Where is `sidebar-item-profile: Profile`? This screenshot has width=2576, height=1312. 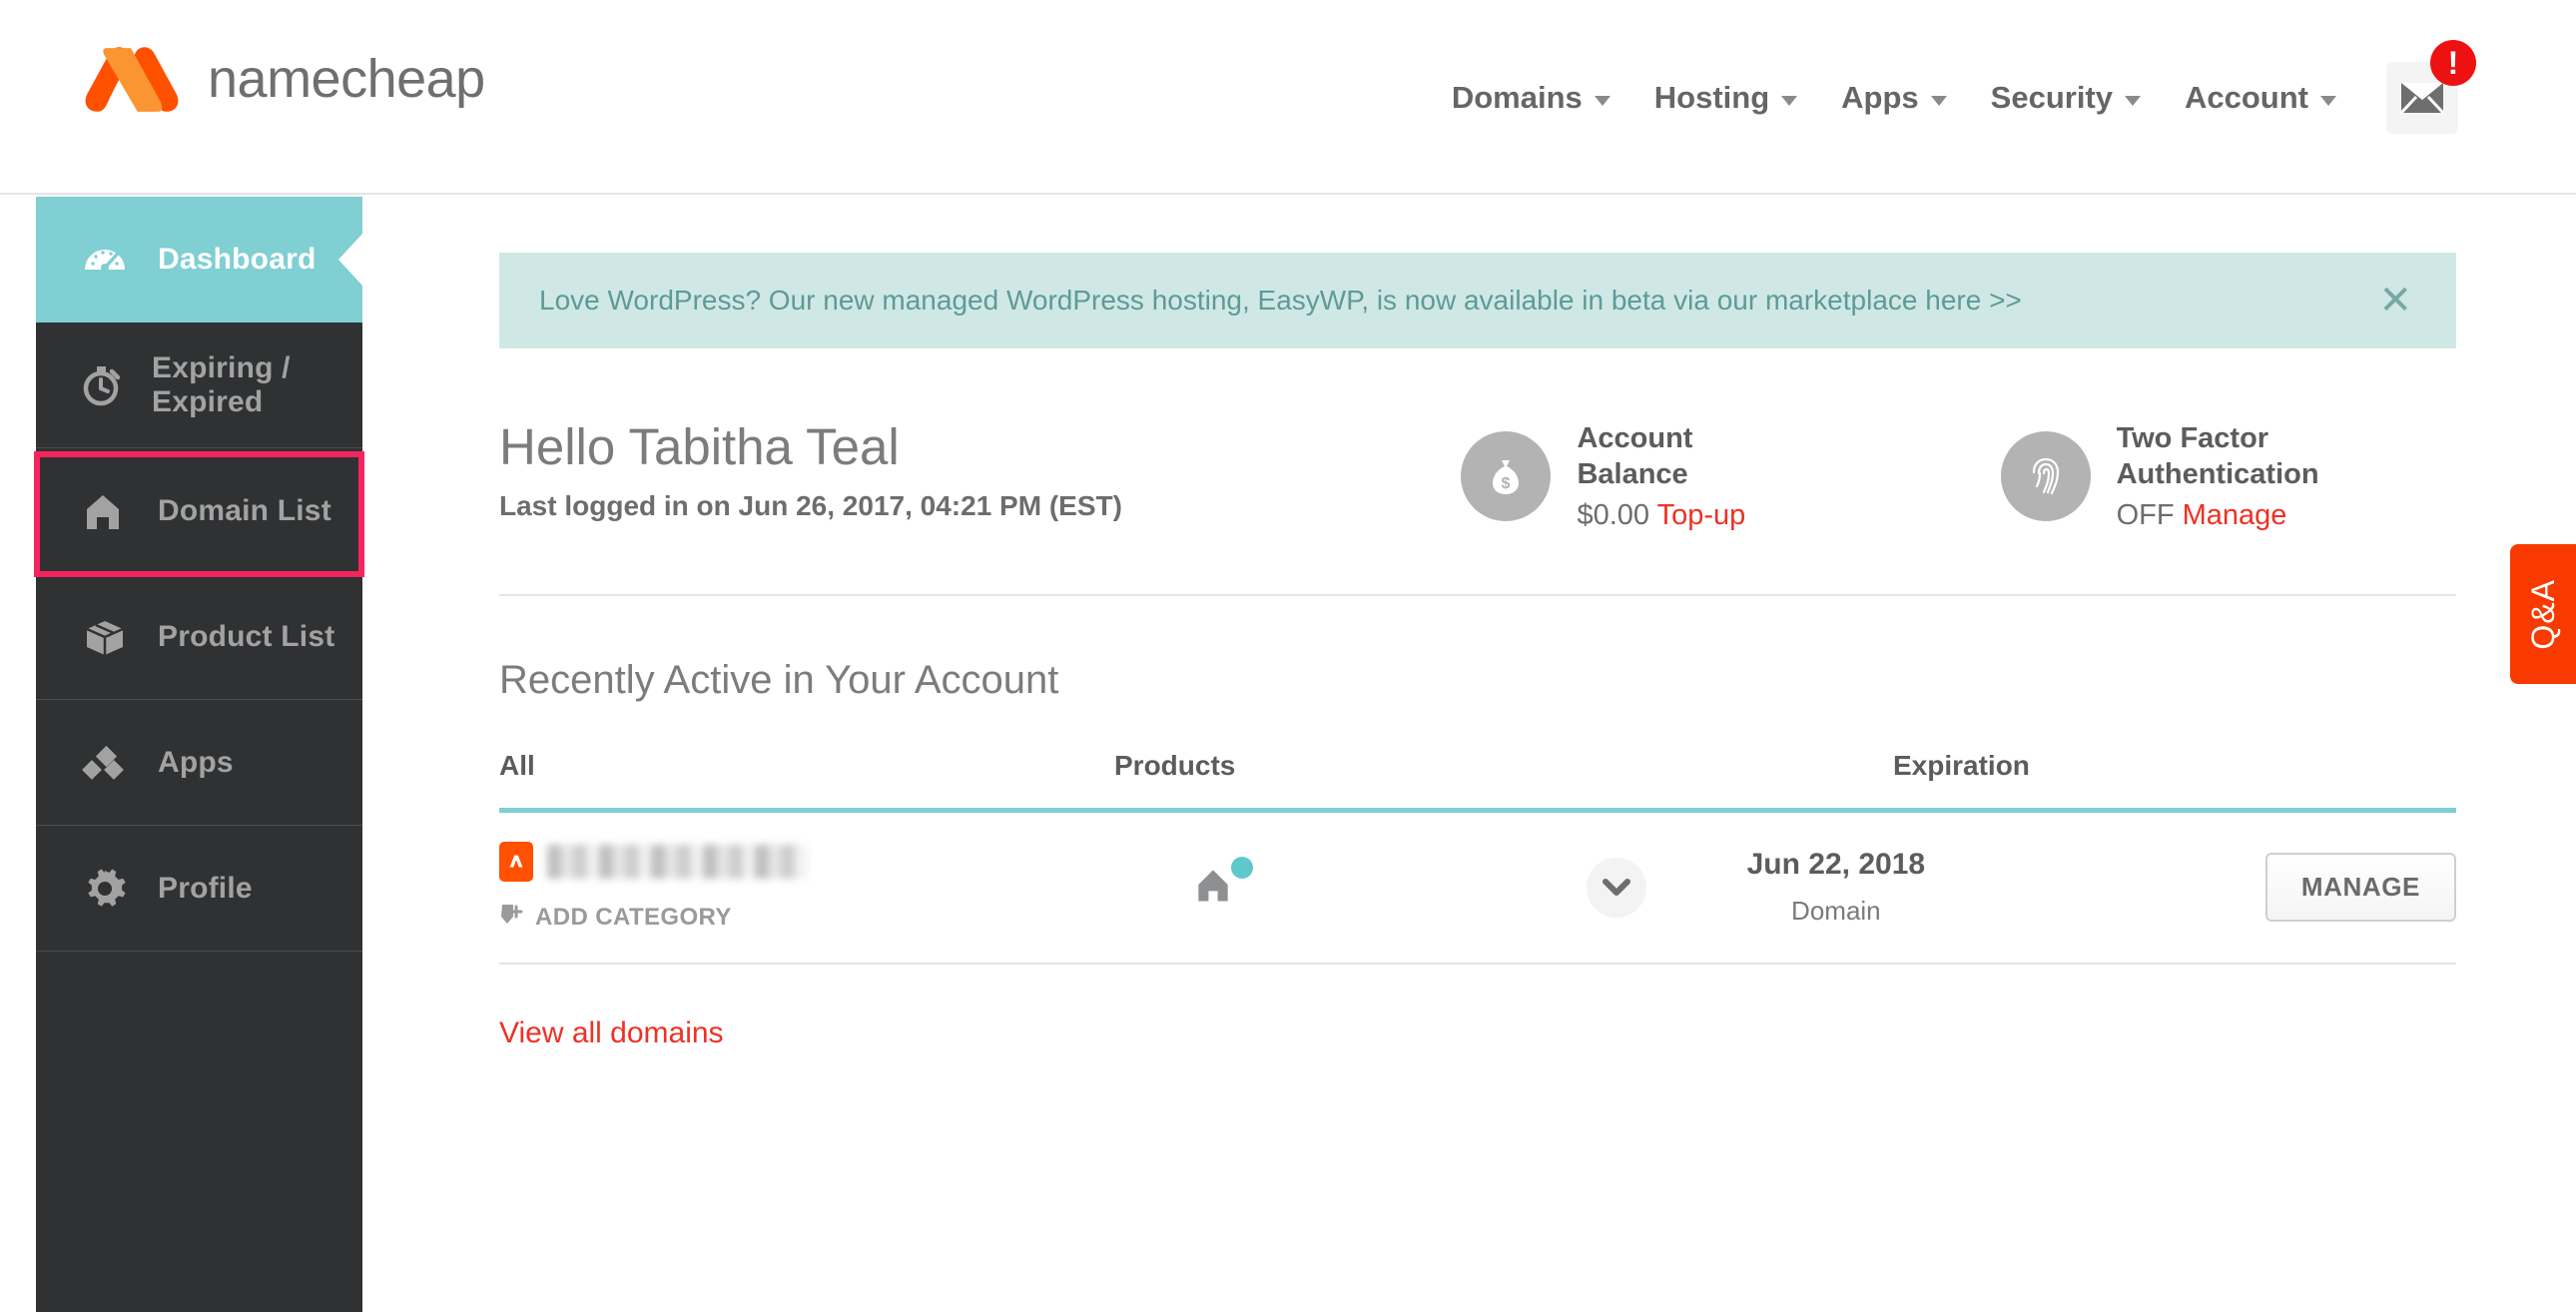
sidebar-item-profile: Profile is located at coordinates (199, 889).